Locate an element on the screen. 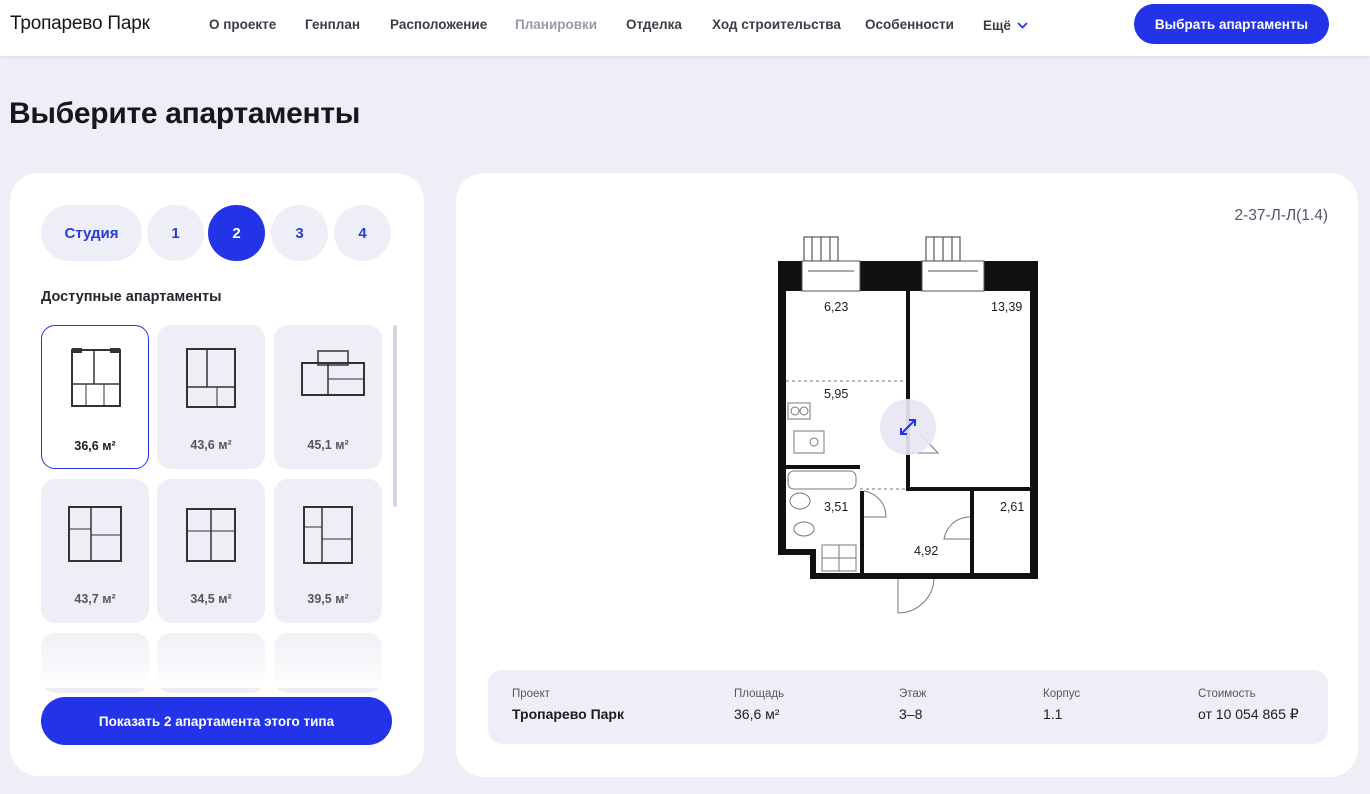  room-area-label: 4,92 is located at coordinates (926, 551).